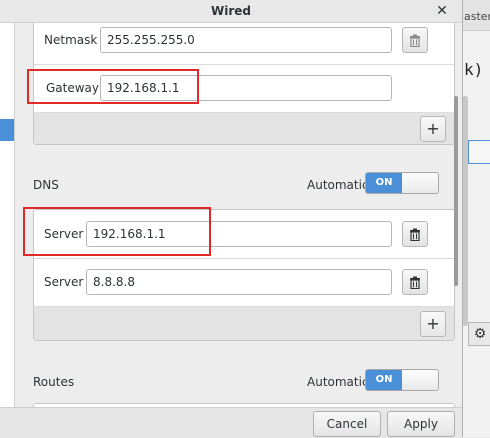 Image resolution: width=490 pixels, height=438 pixels. What do you see at coordinates (239, 234) in the screenshot?
I see `dns-server-input: 192.168.1.1` at bounding box center [239, 234].